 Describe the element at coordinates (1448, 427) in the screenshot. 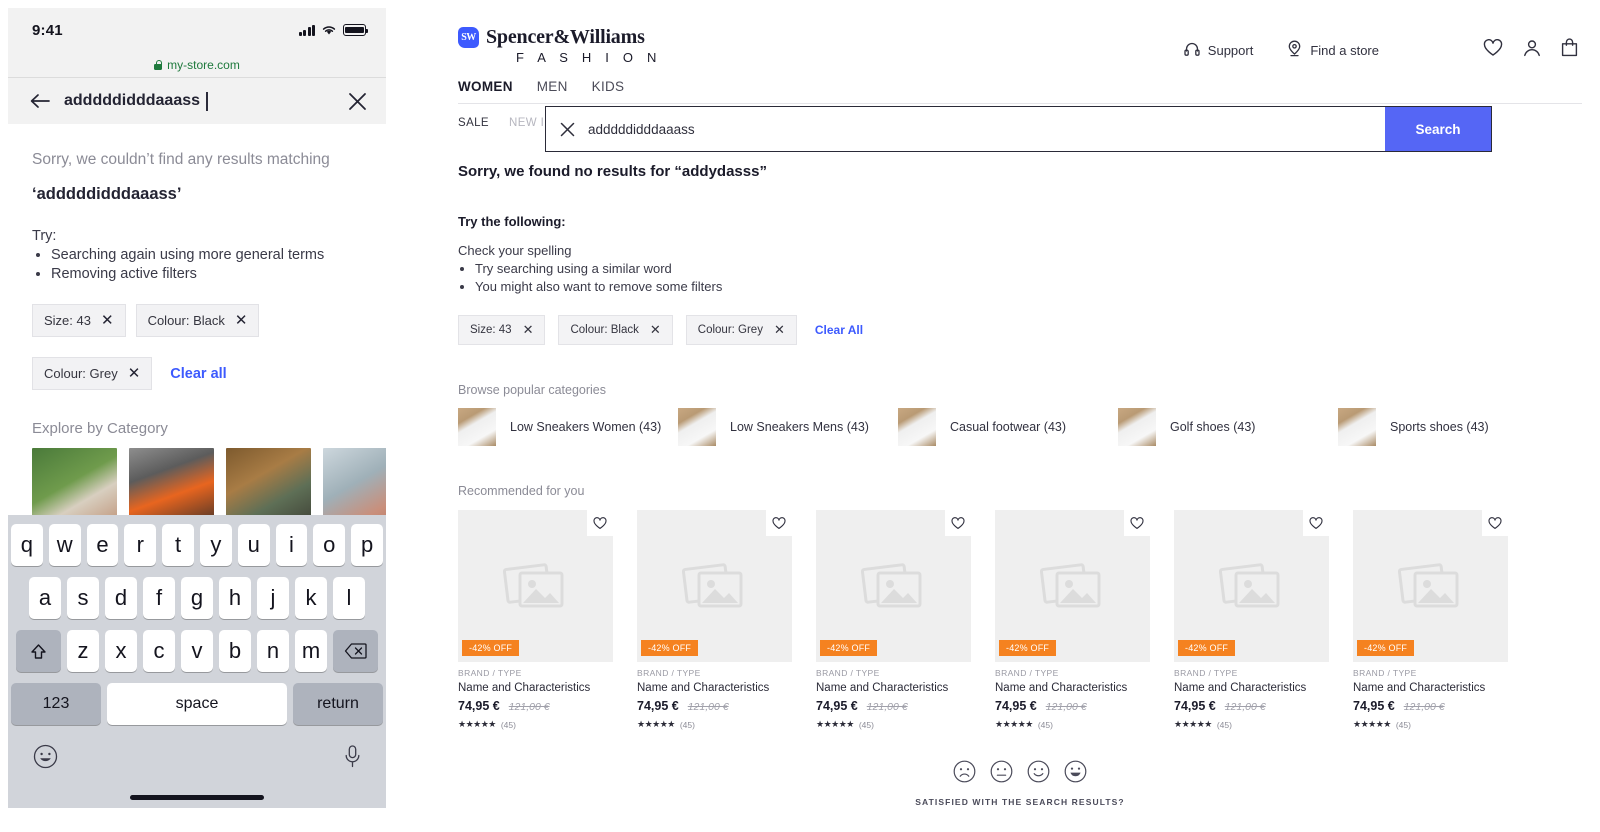

I see `category-sports-shoes: Sports shoes (43)` at that location.